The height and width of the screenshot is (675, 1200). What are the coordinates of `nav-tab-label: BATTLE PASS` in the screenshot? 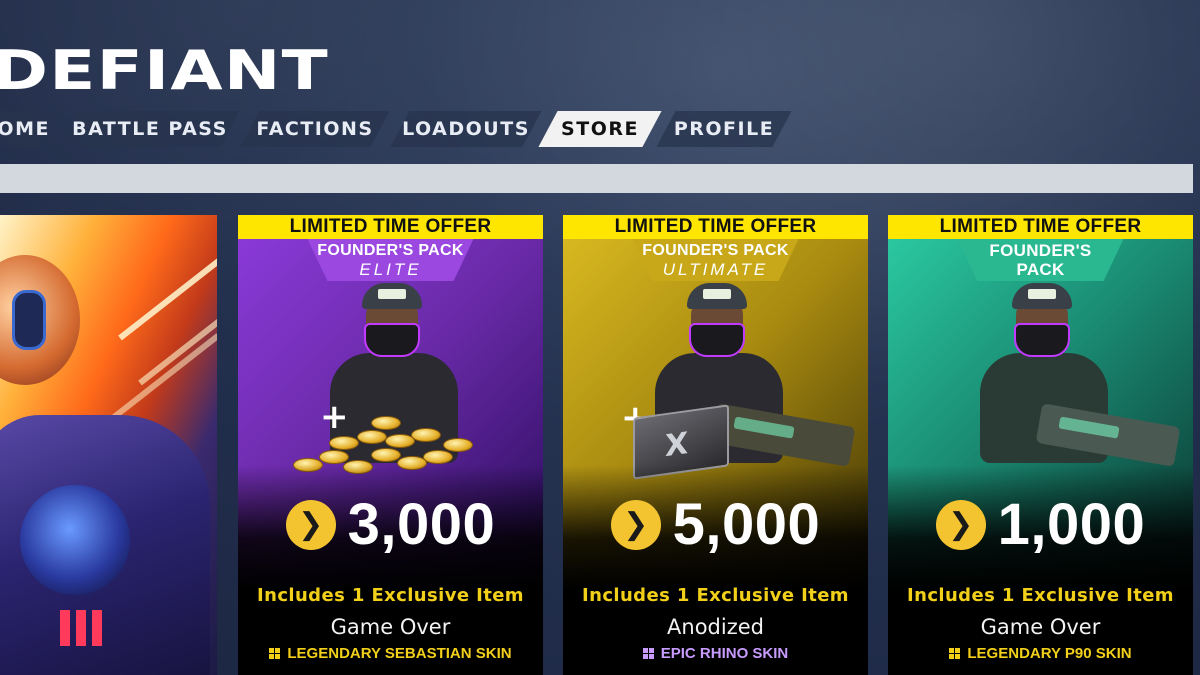 It's located at (150, 129).